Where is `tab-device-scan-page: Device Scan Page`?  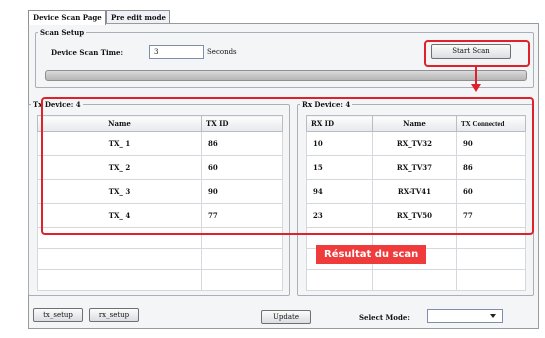
tab-device-scan-page: Device Scan Page is located at coordinates (67, 17).